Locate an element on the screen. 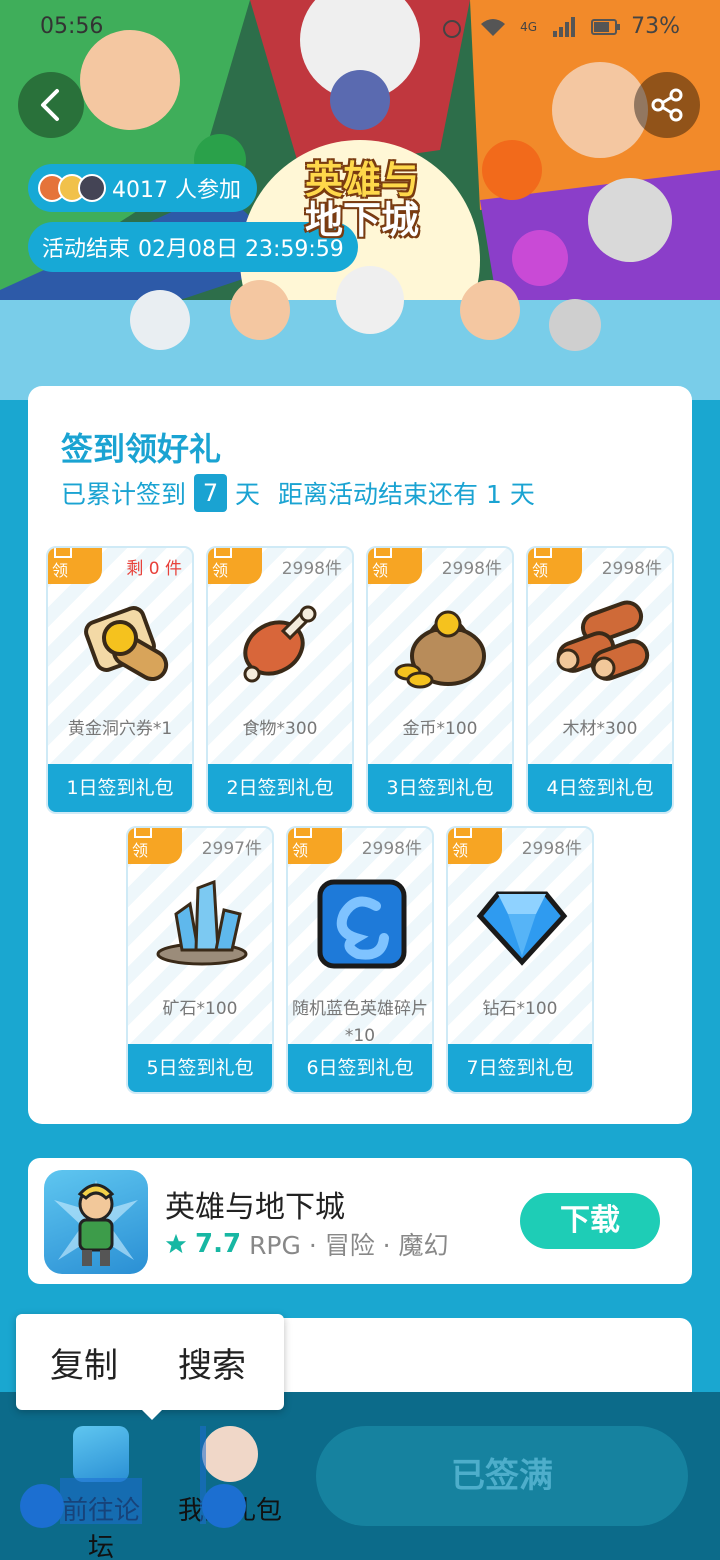  gift-claim-button: 2日签到礼包 is located at coordinates (280, 788).